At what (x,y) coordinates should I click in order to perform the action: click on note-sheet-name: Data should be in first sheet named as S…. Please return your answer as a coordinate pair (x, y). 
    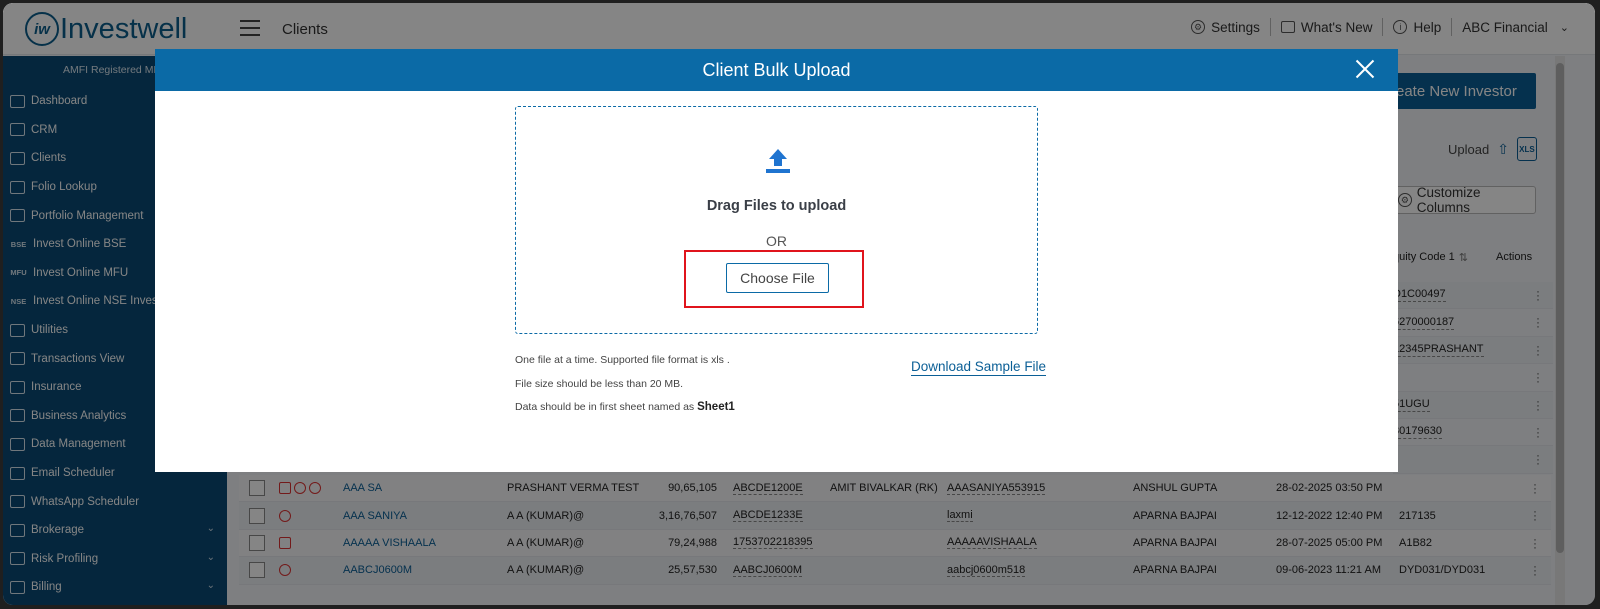
    Looking at the image, I should click on (625, 413).